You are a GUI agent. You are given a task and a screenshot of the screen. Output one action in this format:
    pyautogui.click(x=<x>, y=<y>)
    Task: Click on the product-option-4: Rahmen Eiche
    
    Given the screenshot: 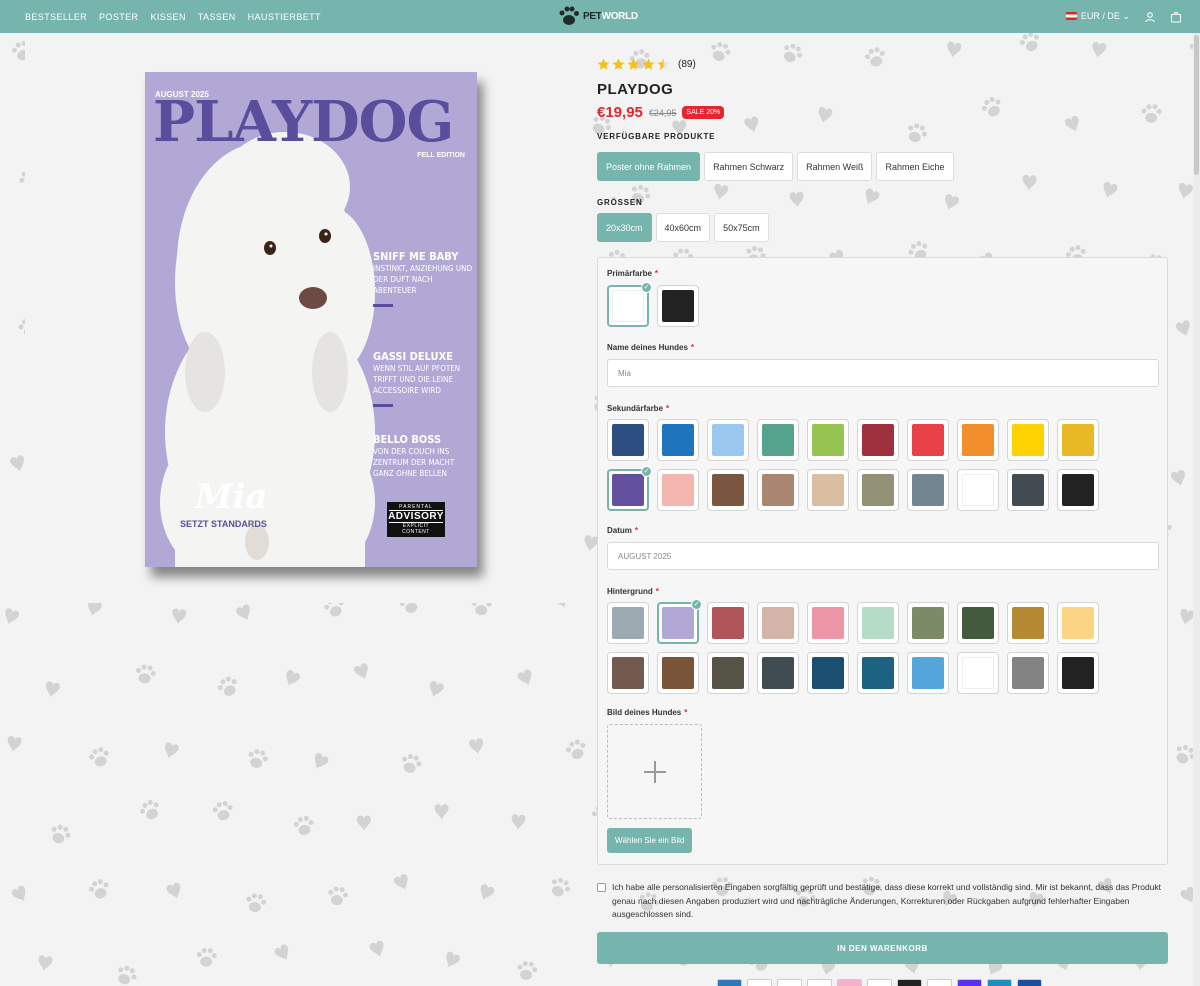 What is the action you would take?
    pyautogui.click(x=915, y=166)
    